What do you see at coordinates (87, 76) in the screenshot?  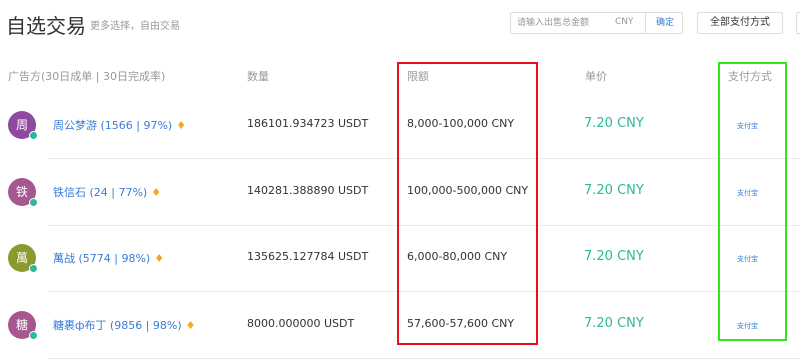 I see `column-header-advertiser: 广告方(30日成单 | 30日完成率)` at bounding box center [87, 76].